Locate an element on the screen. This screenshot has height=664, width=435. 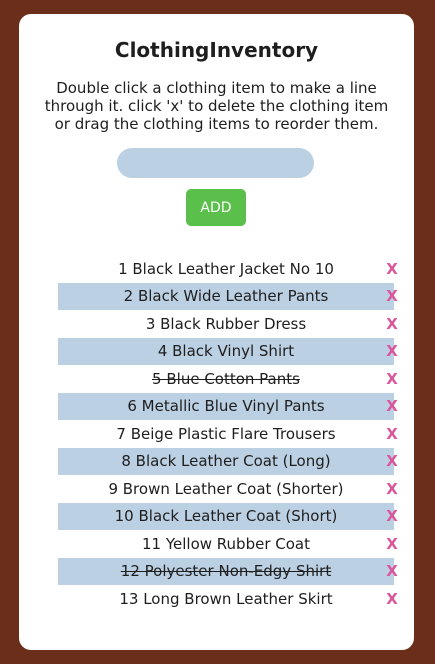
list-item: 7 Beige Plastic Flare Trousers X is located at coordinates (227, 434).